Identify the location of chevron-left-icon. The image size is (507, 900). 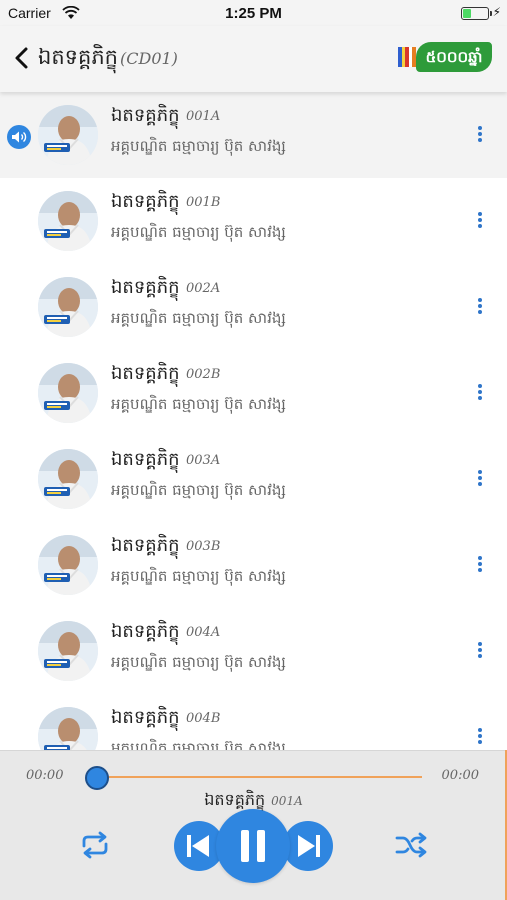
(22, 58).